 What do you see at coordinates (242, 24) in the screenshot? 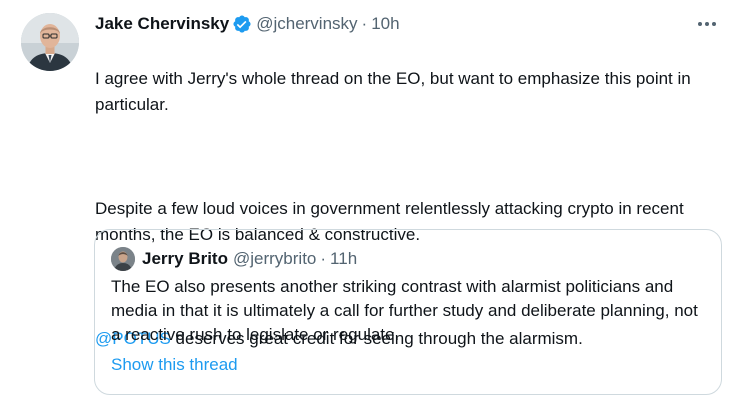
I see `verified-badge-icon` at bounding box center [242, 24].